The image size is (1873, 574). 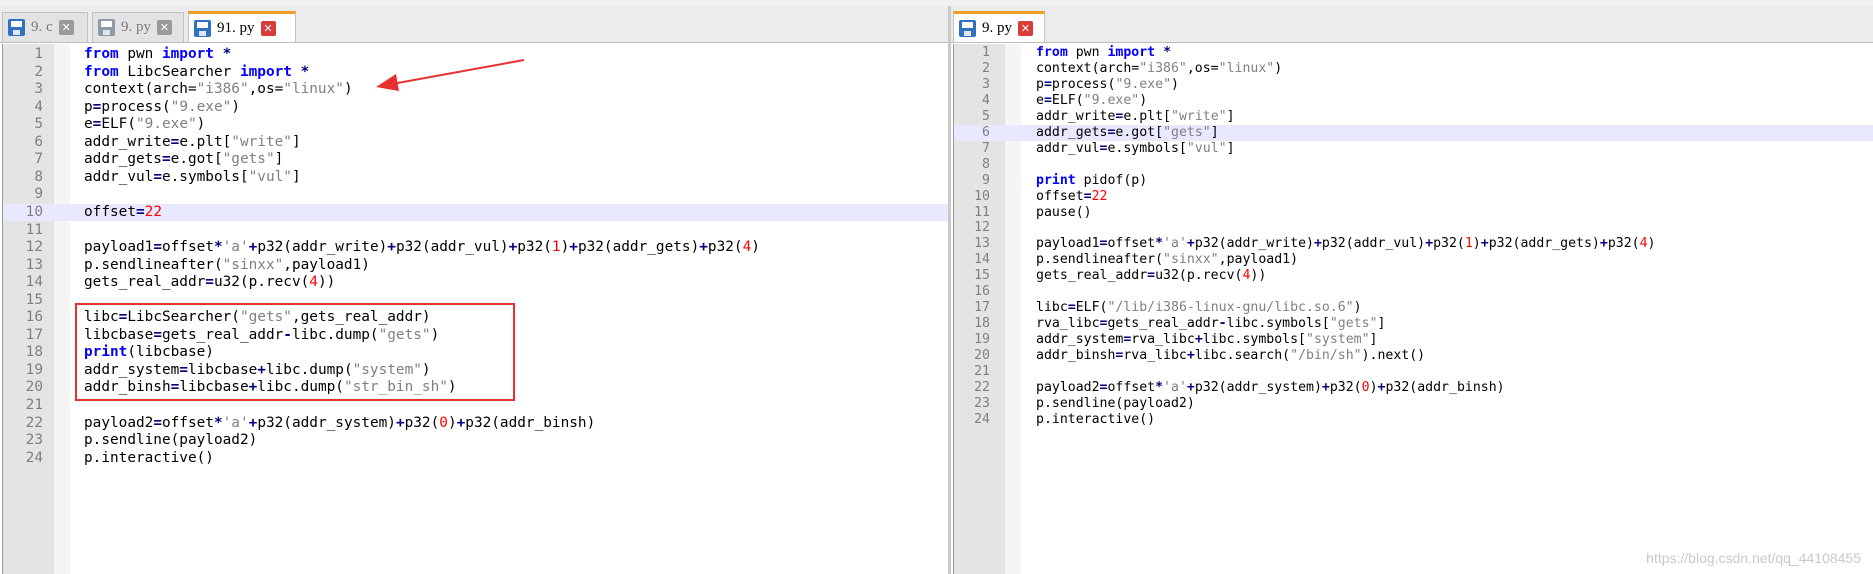 I want to click on code-token: ,payload1), so click(x=326, y=264).